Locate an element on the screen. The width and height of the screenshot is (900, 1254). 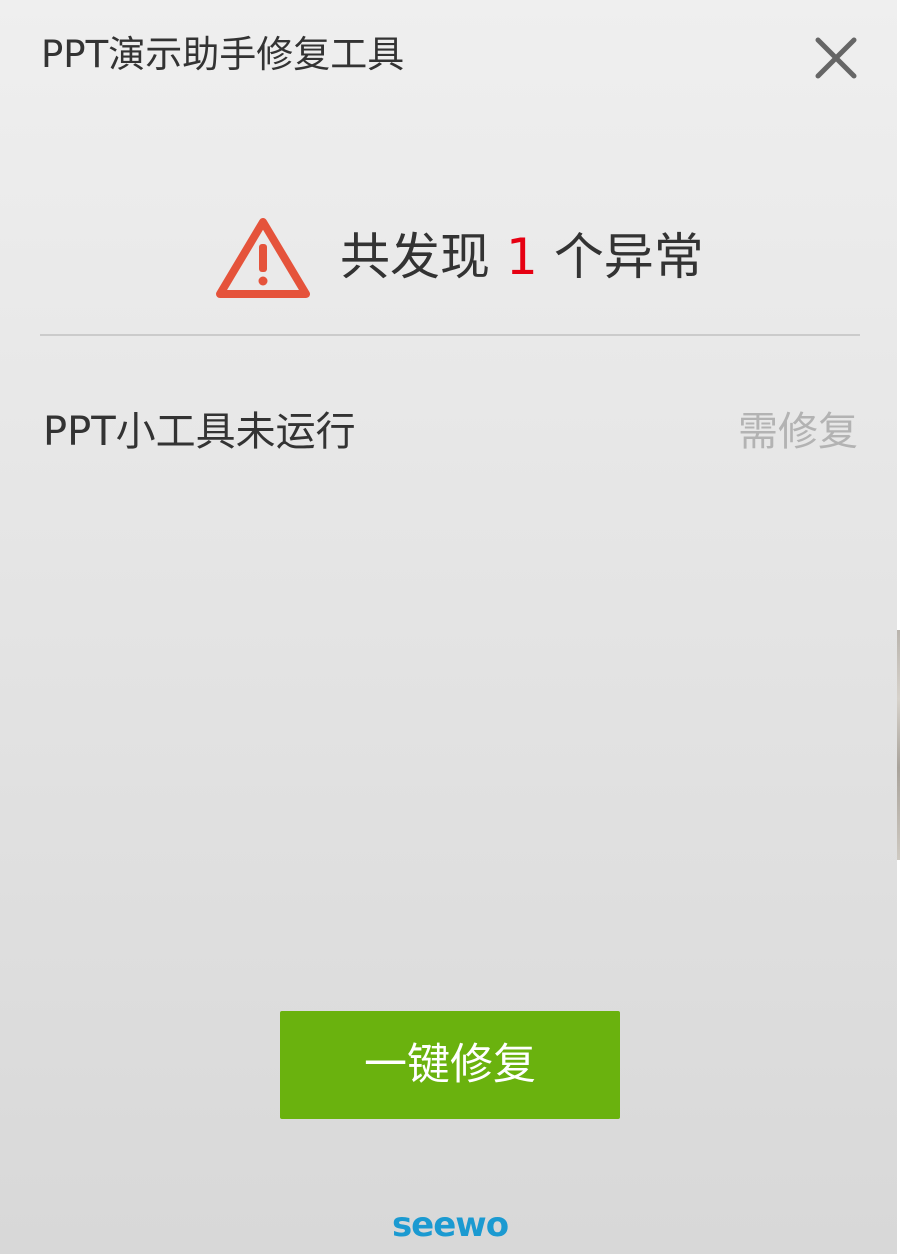
close-icon is located at coordinates (836, 58).